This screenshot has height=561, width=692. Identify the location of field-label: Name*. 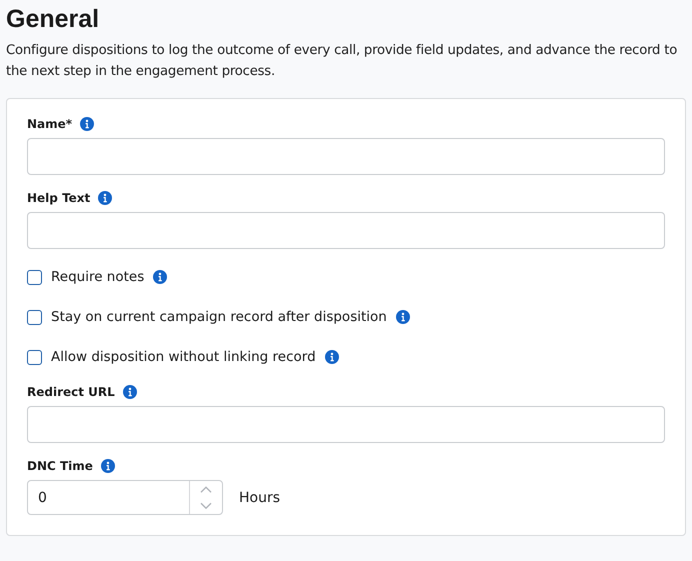
(49, 124).